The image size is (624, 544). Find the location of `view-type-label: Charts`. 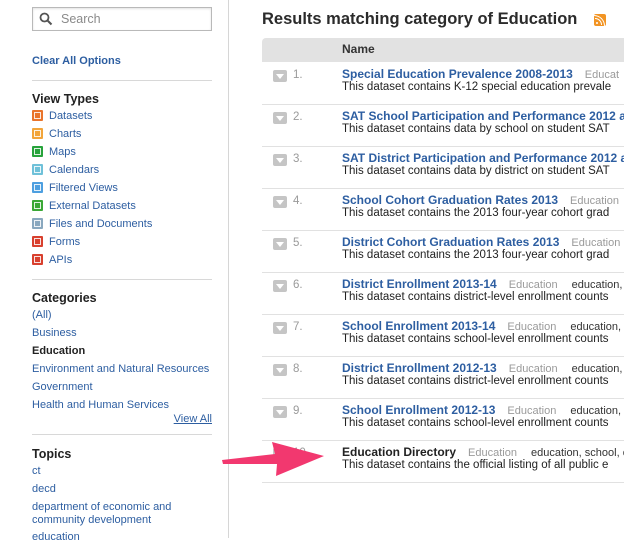

view-type-label: Charts is located at coordinates (65, 134).